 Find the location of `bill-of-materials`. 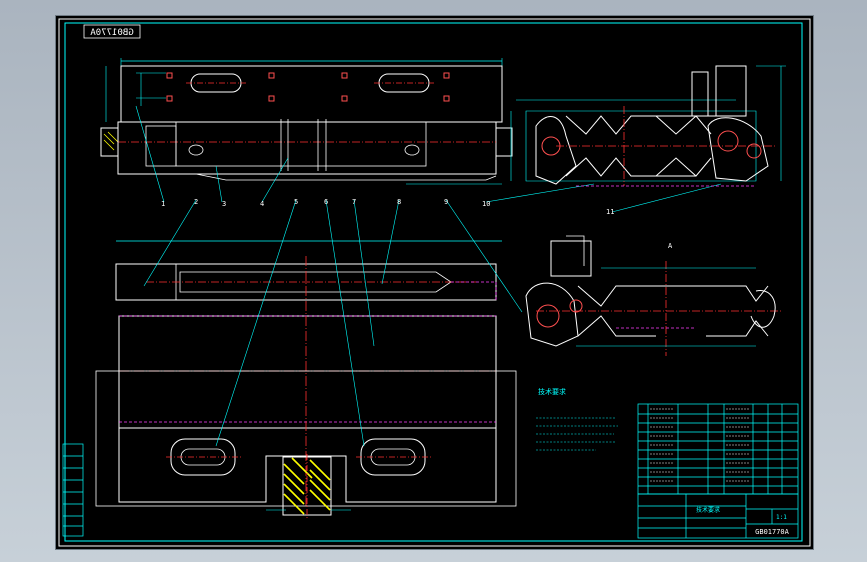

bill-of-materials is located at coordinates (718, 449).